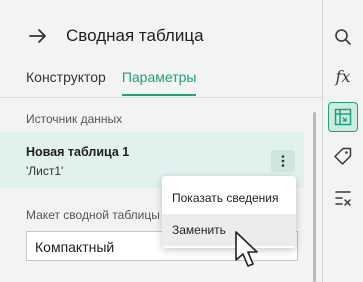  I want to click on checklist-icon, so click(343, 198).